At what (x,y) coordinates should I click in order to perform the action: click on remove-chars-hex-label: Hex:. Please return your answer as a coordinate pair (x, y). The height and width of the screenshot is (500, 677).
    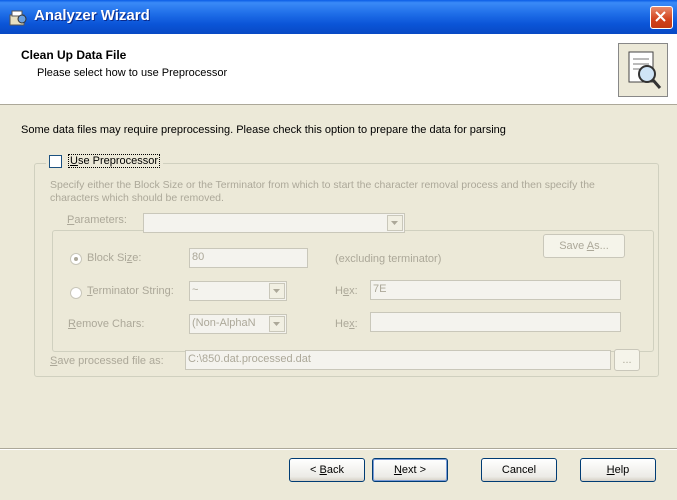
    Looking at the image, I should click on (346, 324).